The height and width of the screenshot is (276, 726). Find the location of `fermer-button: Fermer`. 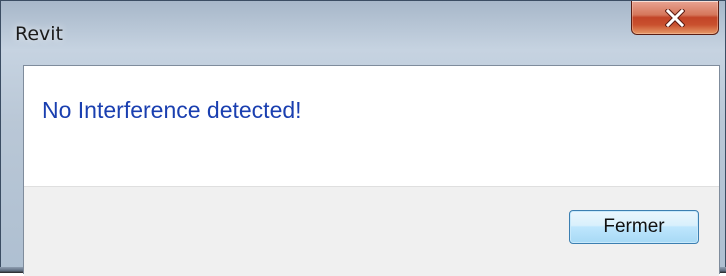

fermer-button: Fermer is located at coordinates (634, 227).